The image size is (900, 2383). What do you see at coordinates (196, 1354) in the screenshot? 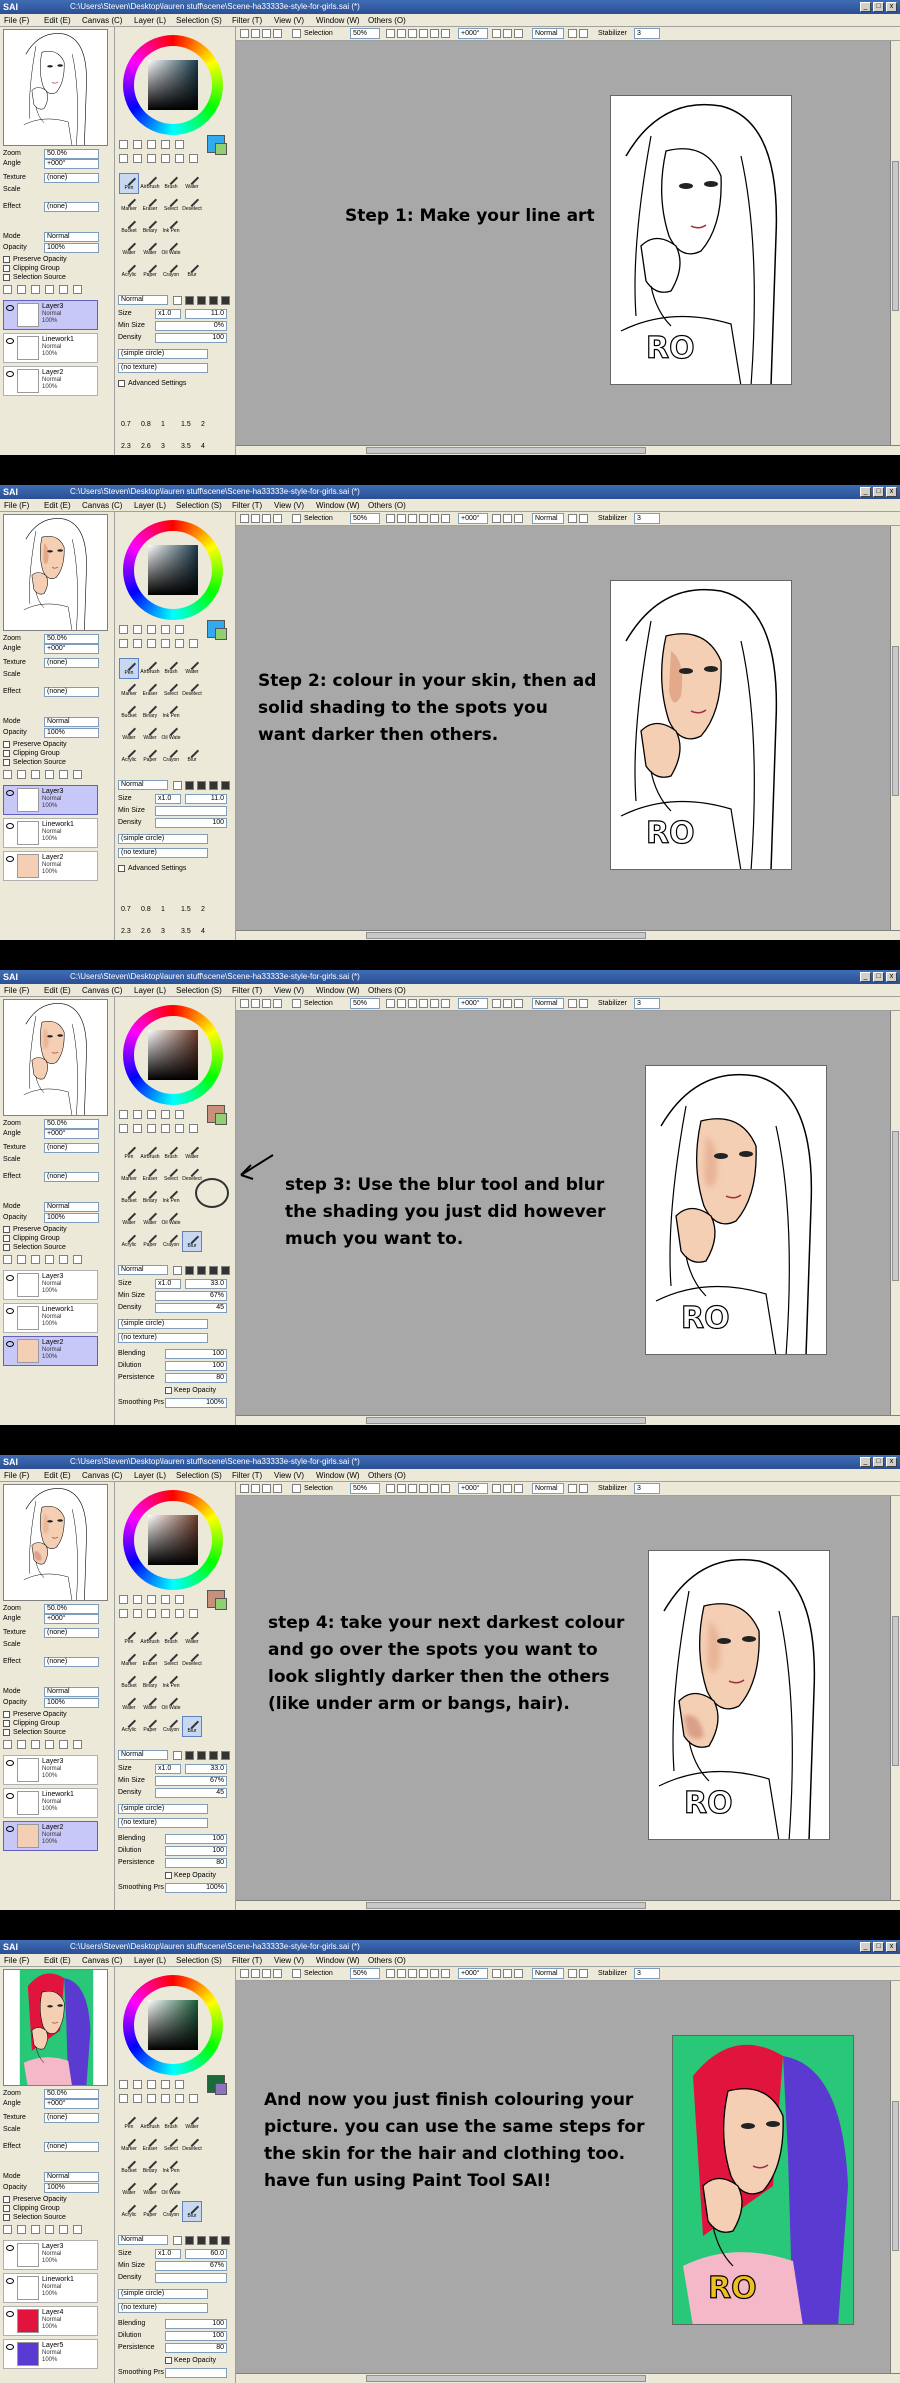
I see `blending-value: 100` at bounding box center [196, 1354].